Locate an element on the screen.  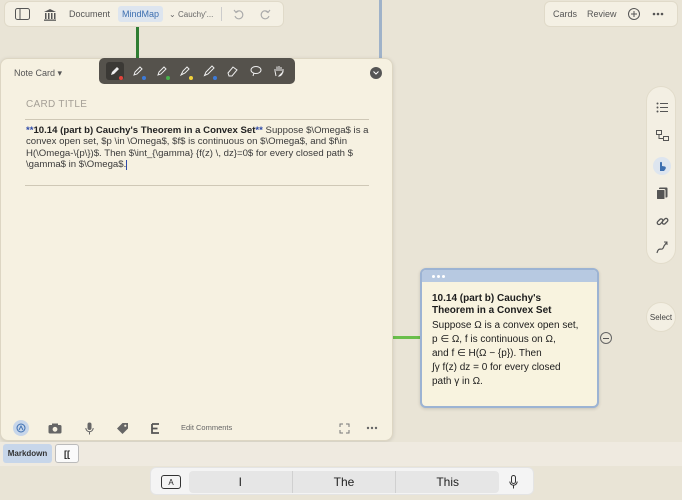
link-icon is located at coordinates (662, 221).